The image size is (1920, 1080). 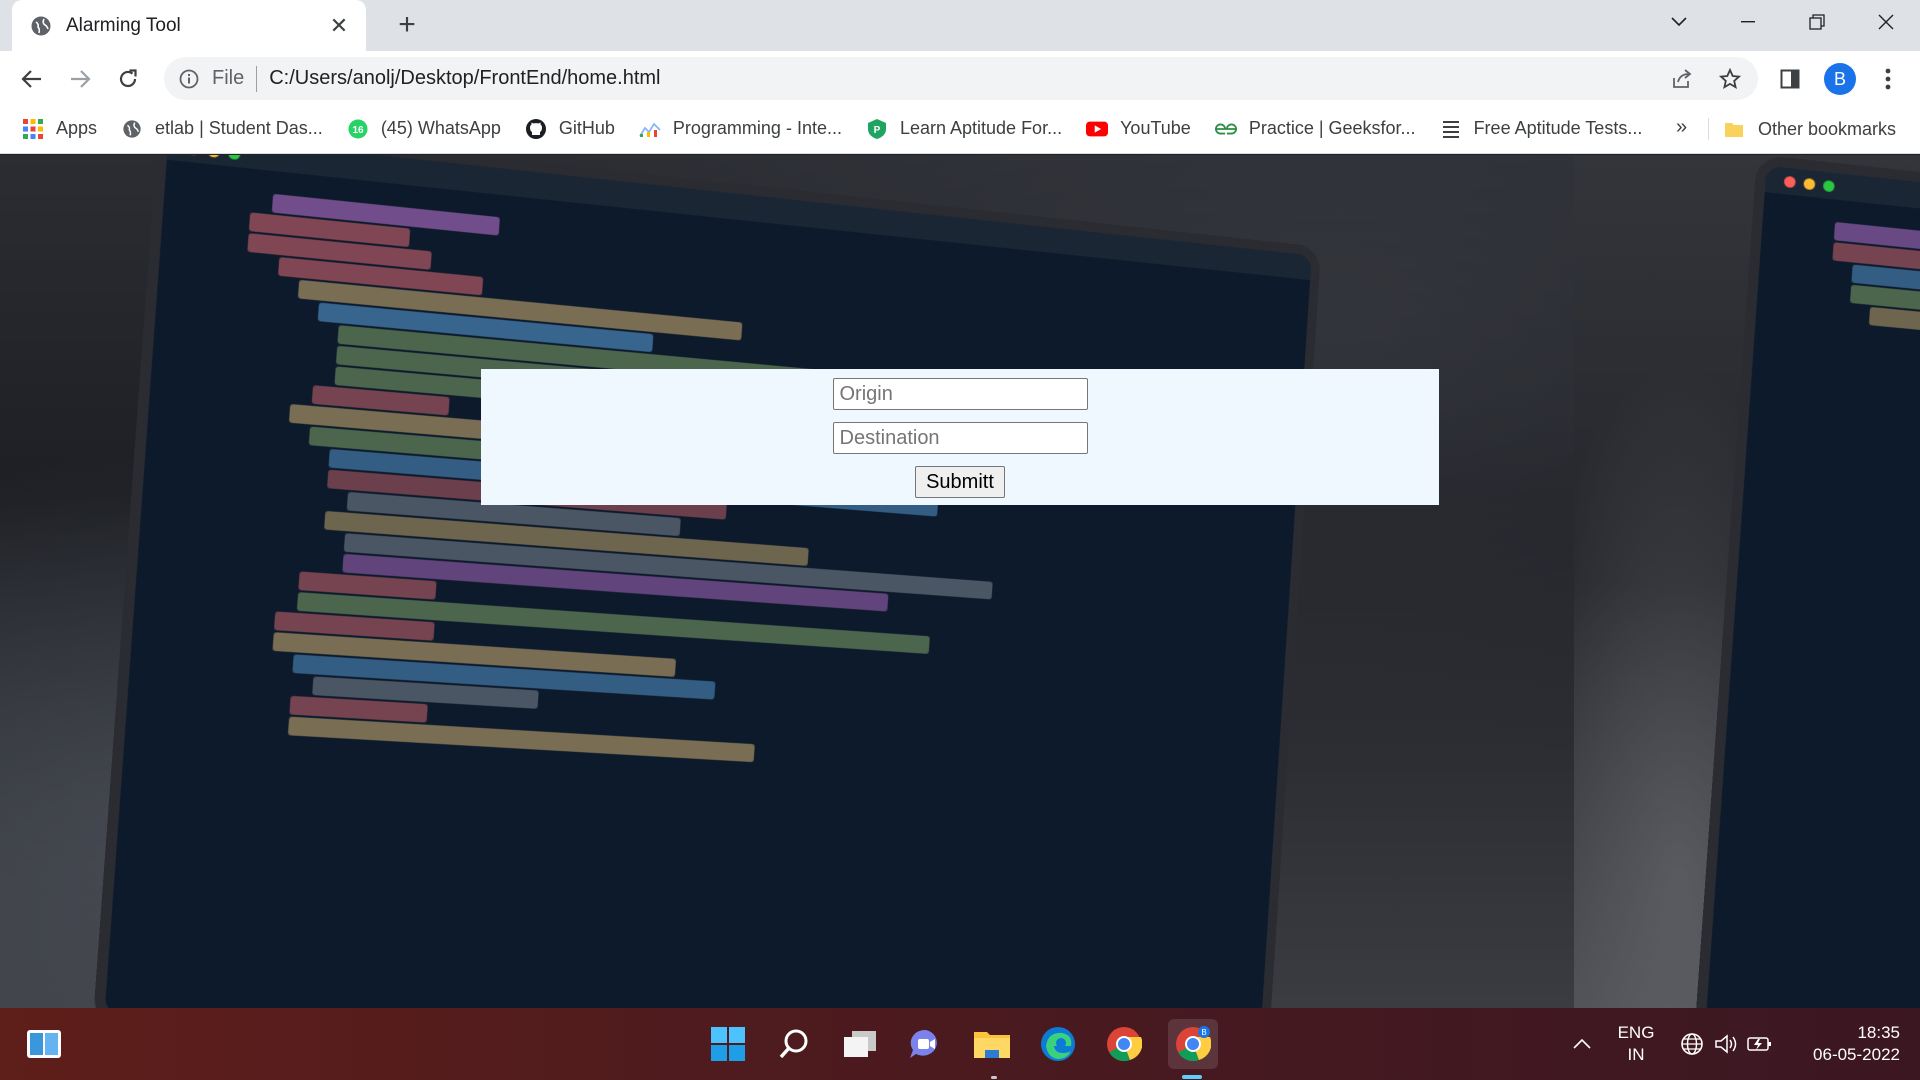 What do you see at coordinates (1124, 1044) in the screenshot?
I see `chrome-icon` at bounding box center [1124, 1044].